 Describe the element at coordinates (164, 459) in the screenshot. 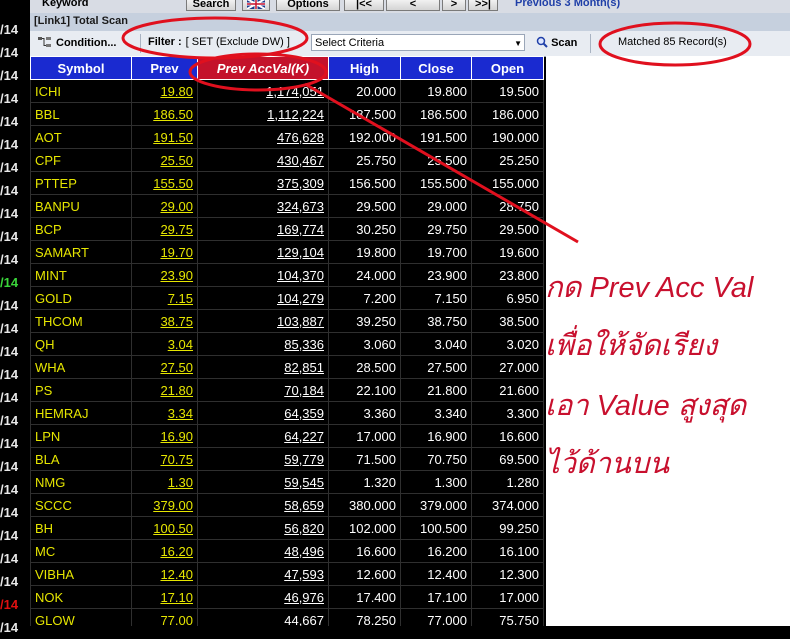

I see `prev-cell: 70.75` at that location.